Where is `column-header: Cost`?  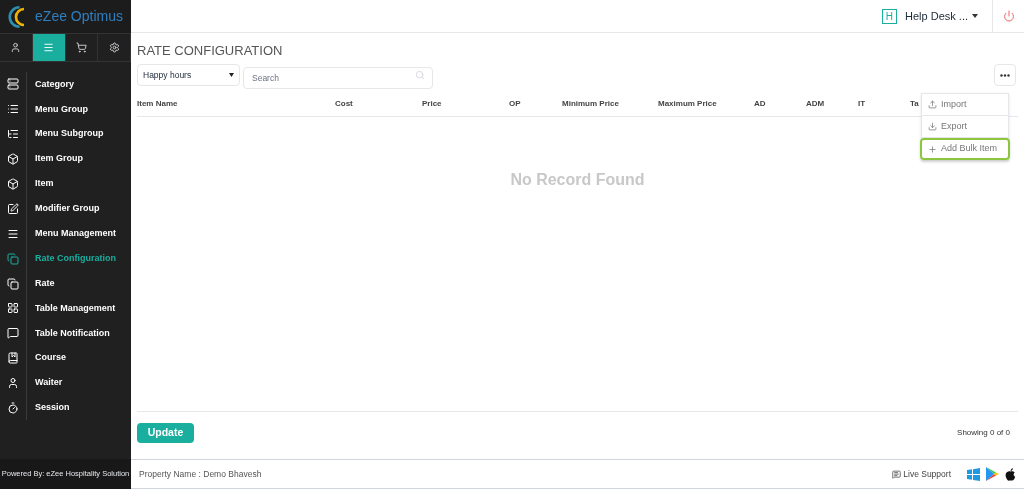
column-header: Cost is located at coordinates (344, 103).